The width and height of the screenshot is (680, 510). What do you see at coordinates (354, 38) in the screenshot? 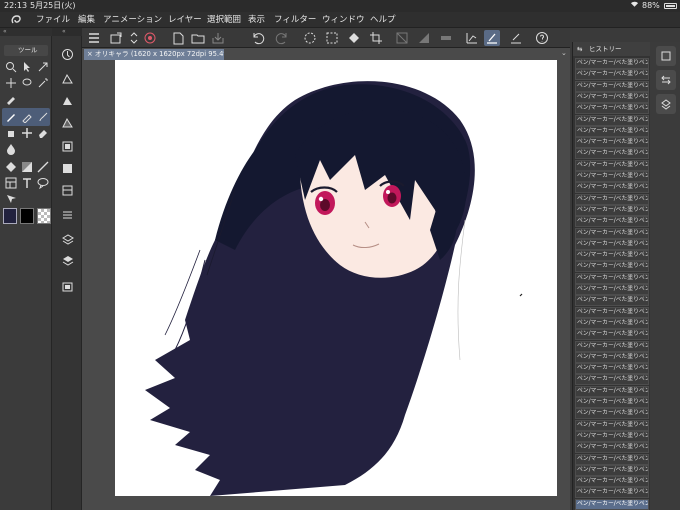
I see `fill-icon` at bounding box center [354, 38].